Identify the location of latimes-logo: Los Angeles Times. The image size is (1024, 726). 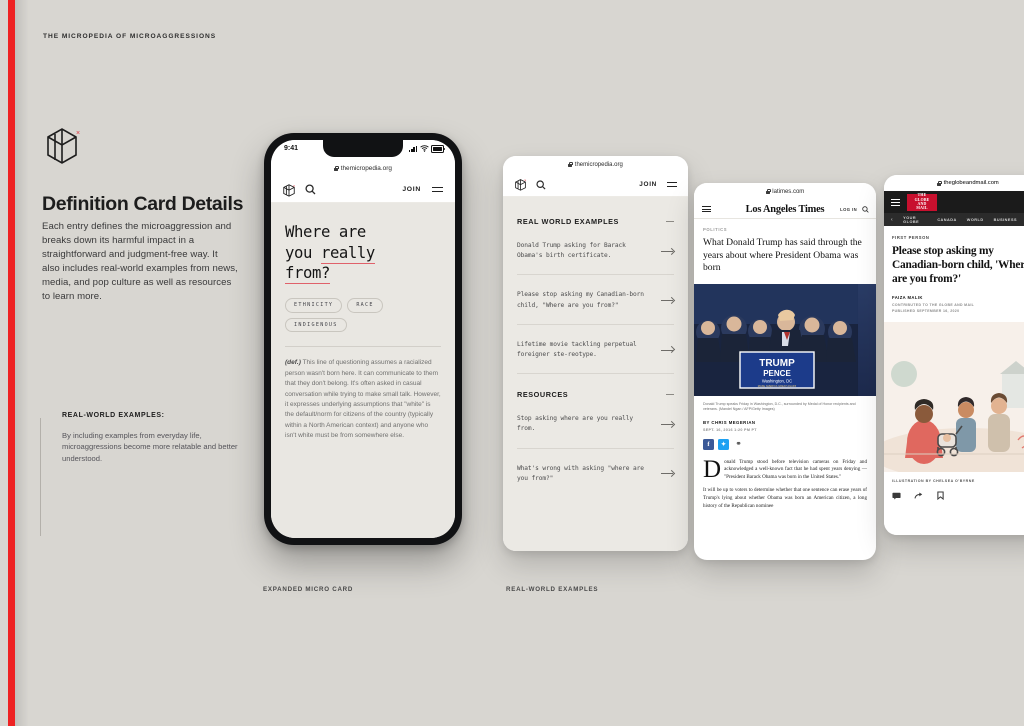
(785, 209).